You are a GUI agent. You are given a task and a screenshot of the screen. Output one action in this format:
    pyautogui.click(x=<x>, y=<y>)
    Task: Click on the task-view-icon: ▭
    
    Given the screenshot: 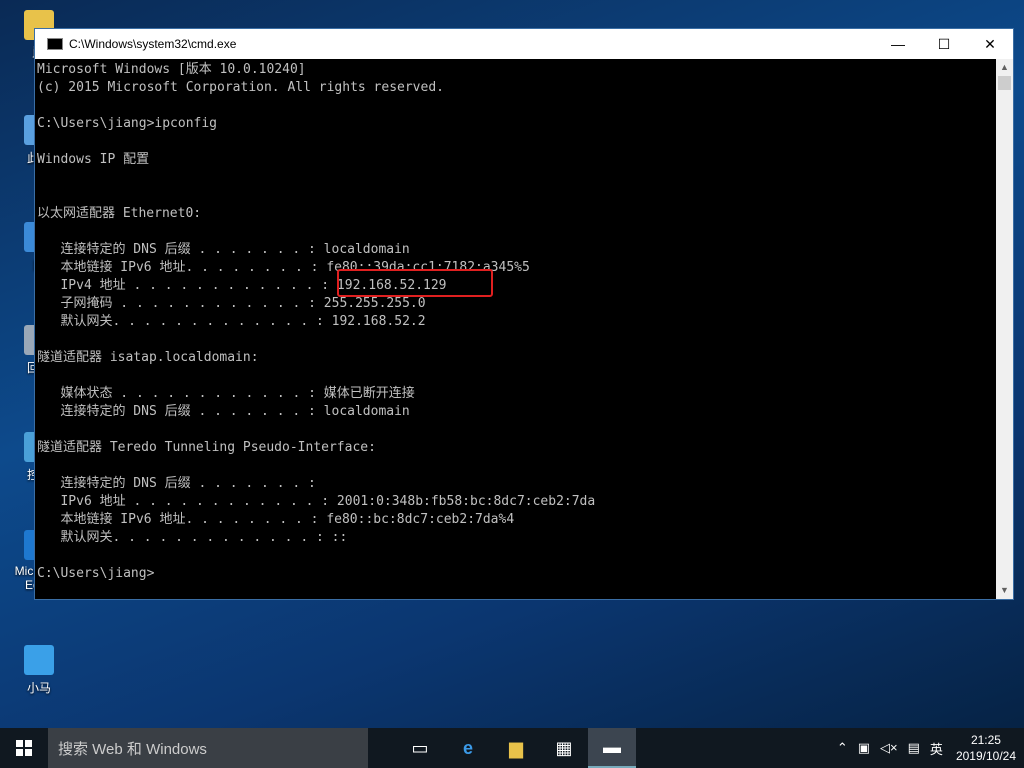 What is the action you would take?
    pyautogui.click(x=420, y=747)
    